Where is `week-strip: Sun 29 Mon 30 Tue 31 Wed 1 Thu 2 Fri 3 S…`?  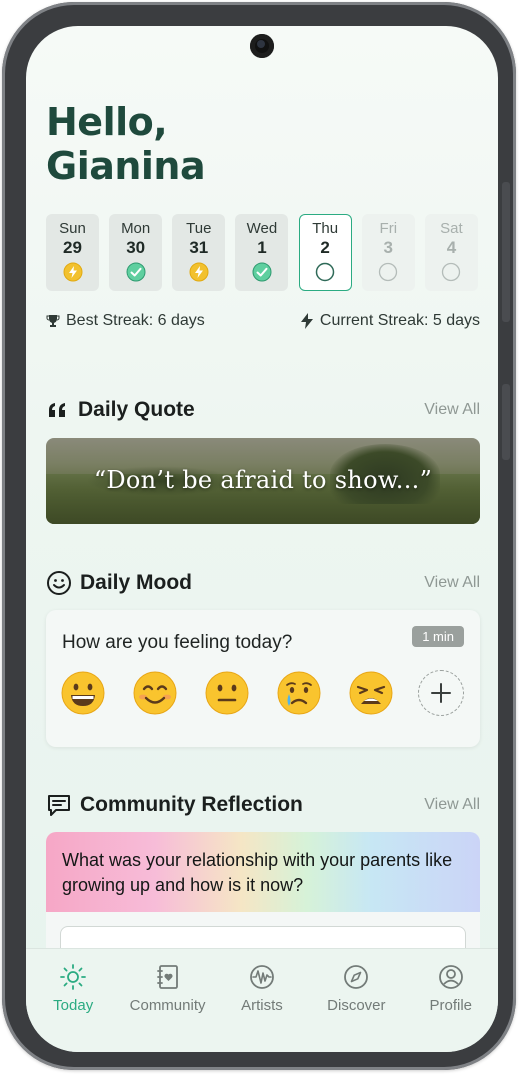 week-strip: Sun 29 Mon 30 Tue 31 Wed 1 Thu 2 Fri 3 S… is located at coordinates (262, 252).